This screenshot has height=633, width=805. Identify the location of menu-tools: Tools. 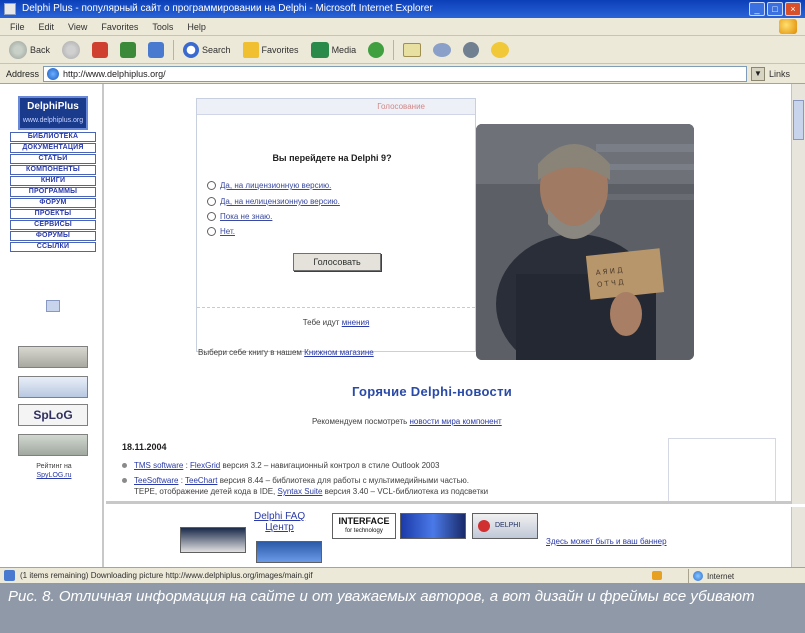
(162, 27).